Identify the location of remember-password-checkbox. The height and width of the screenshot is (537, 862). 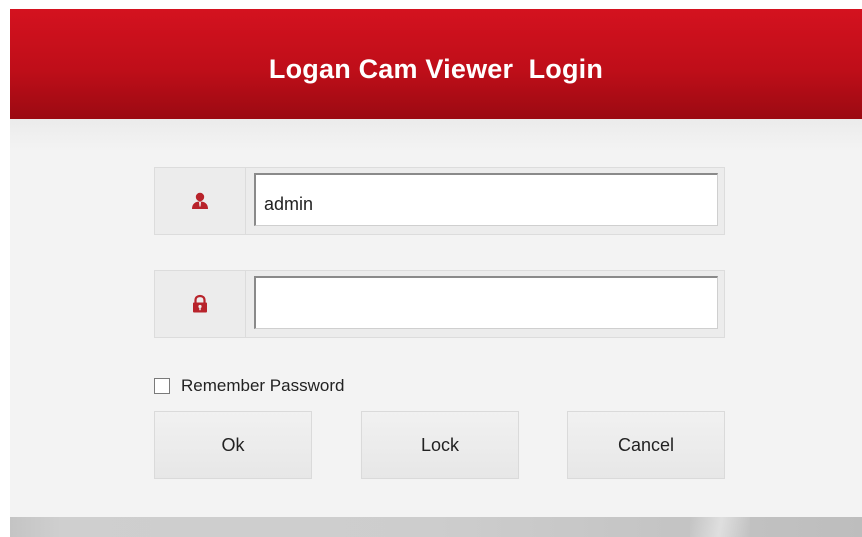
(162, 386).